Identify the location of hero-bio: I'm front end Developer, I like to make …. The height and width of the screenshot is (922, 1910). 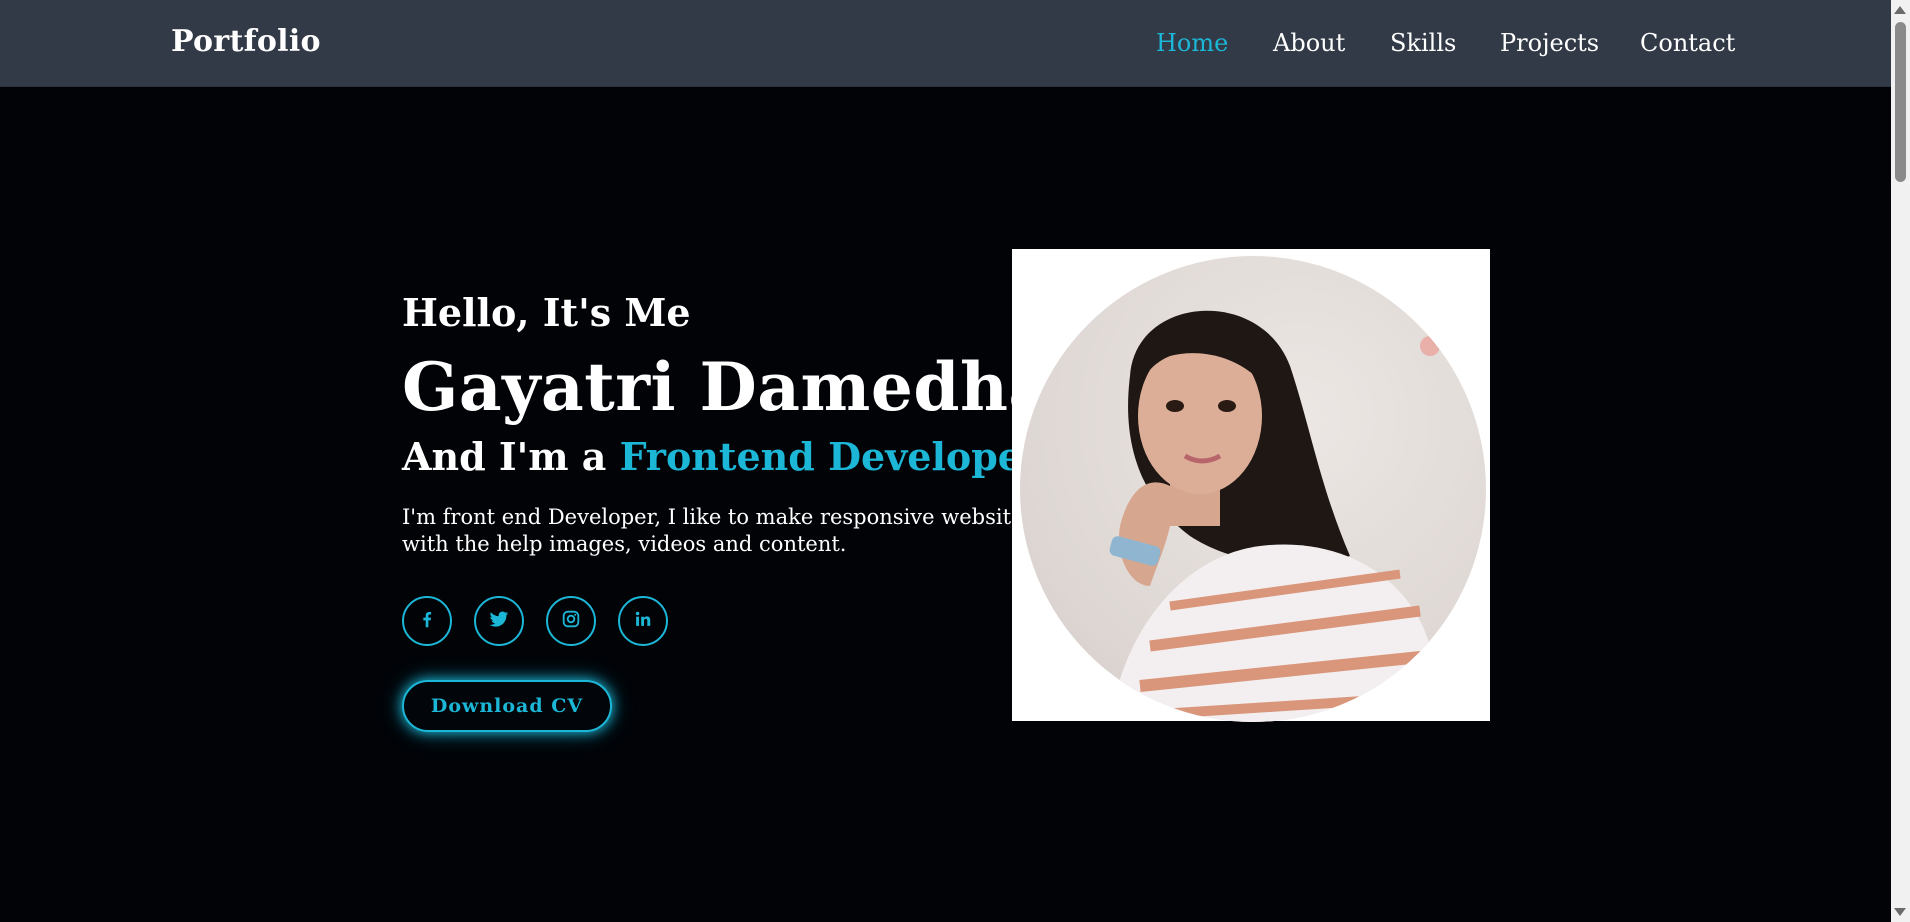
(718, 530).